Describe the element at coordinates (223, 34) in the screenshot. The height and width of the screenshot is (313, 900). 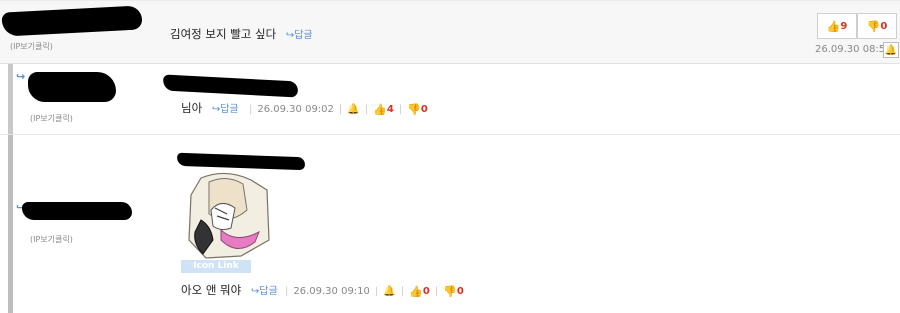
I see `comment-body: 김여정 보지 빨고 싶다` at that location.